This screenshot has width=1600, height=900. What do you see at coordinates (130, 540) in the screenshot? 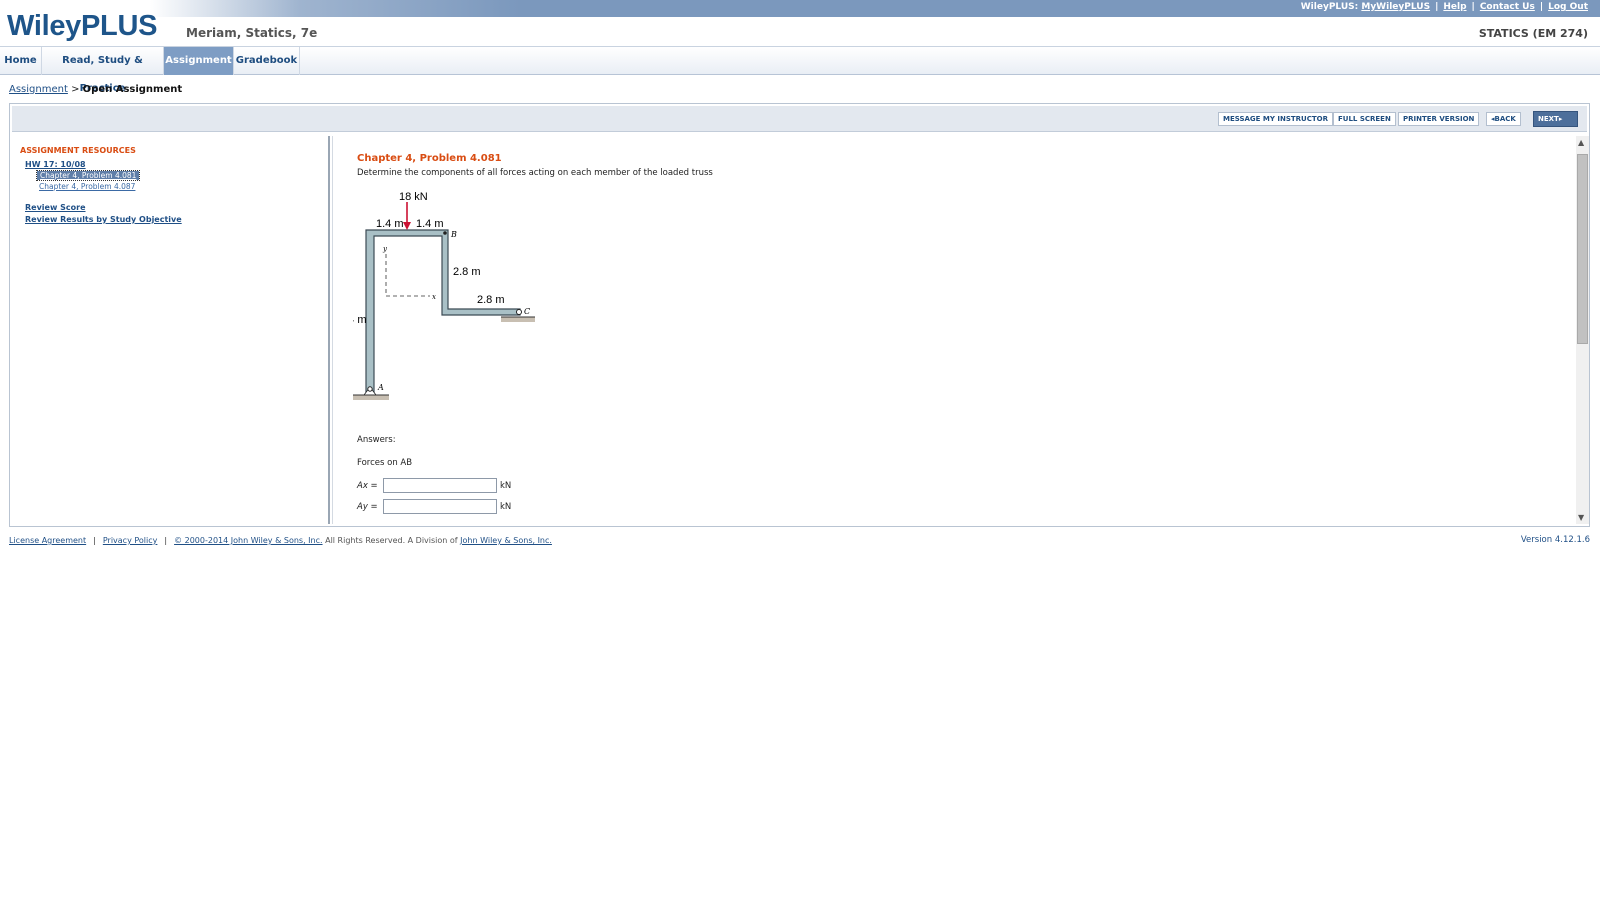
I see `privacy-policy-link: Privacy Policy` at bounding box center [130, 540].